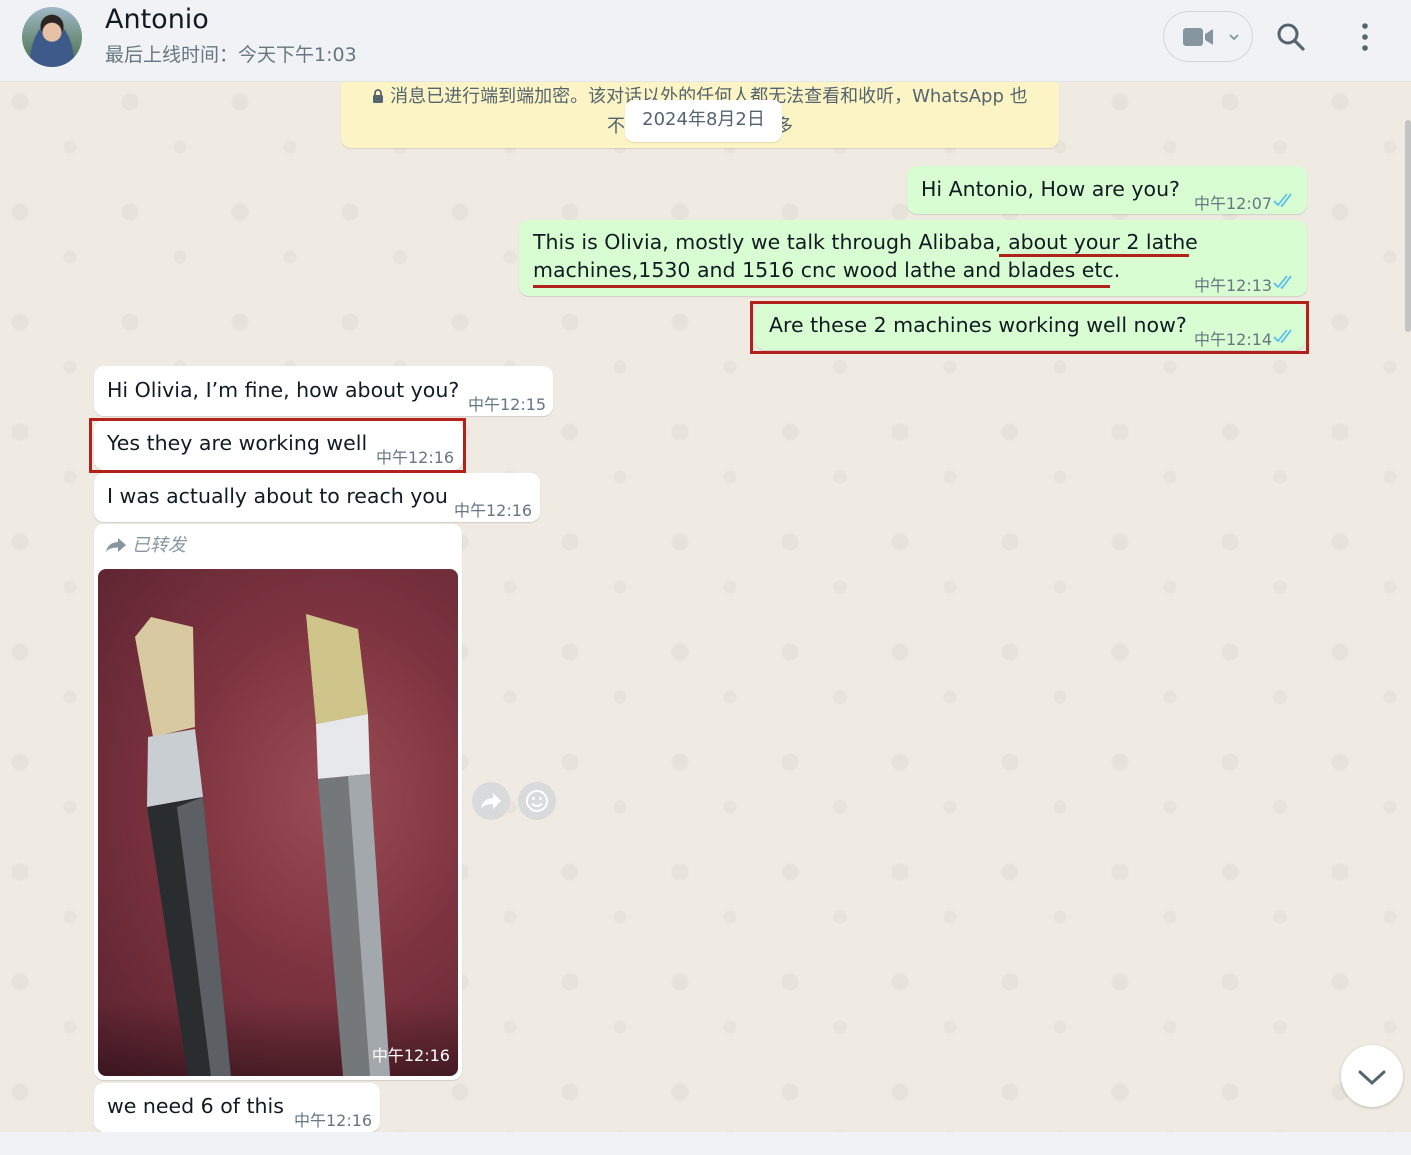 Image resolution: width=1411 pixels, height=1155 pixels. I want to click on message-photo: 中午12:16, so click(278, 822).